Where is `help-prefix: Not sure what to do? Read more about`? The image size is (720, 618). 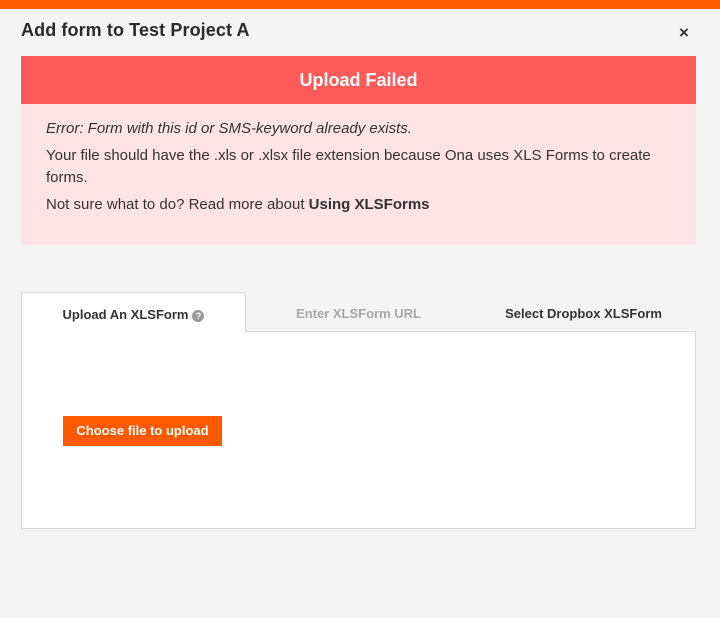 help-prefix: Not sure what to do? Read more about is located at coordinates (177, 204).